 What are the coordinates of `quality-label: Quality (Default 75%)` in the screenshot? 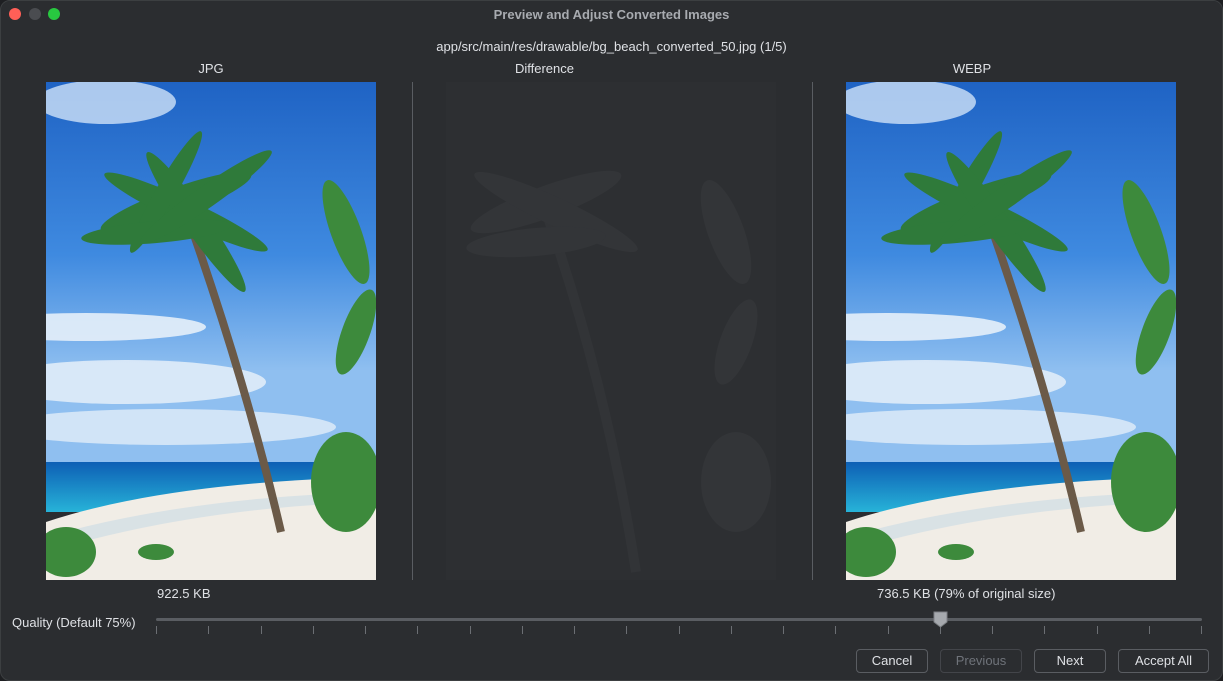 It's located at (74, 622).